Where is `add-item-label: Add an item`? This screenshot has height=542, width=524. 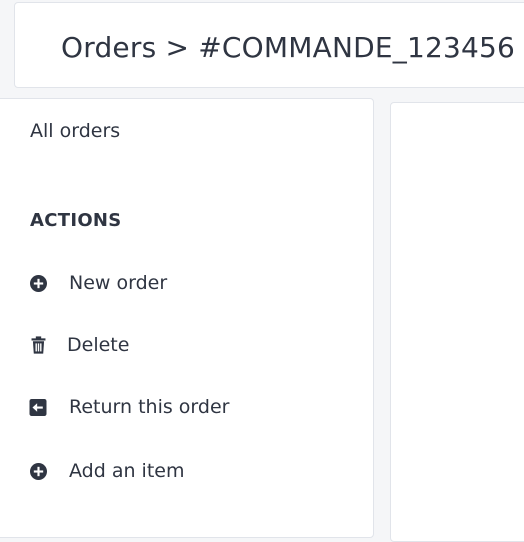
add-item-label: Add an item is located at coordinates (127, 471).